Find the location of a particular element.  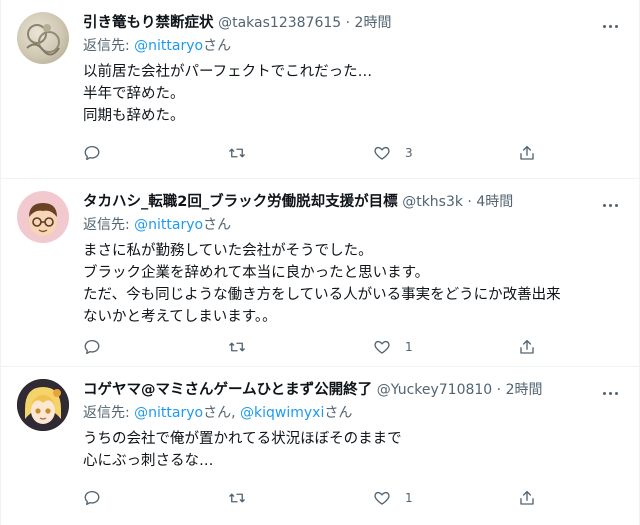

tweet-actions: 3 is located at coordinates (313, 153).